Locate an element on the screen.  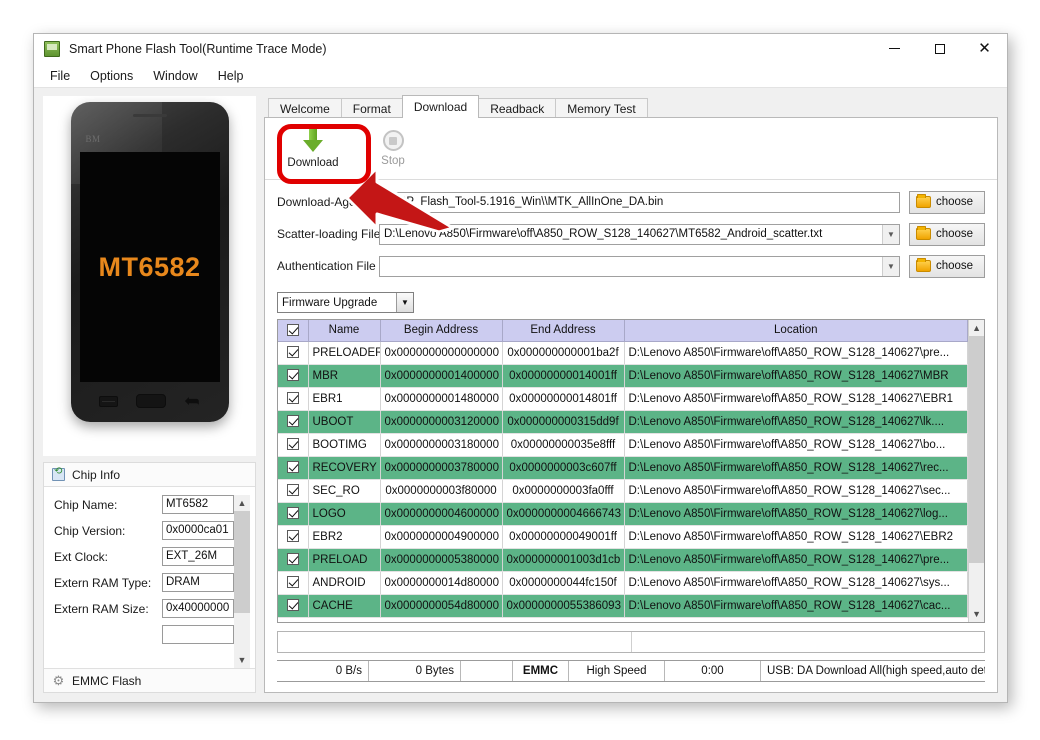
select-all-checkbox is located at coordinates (292, 330).